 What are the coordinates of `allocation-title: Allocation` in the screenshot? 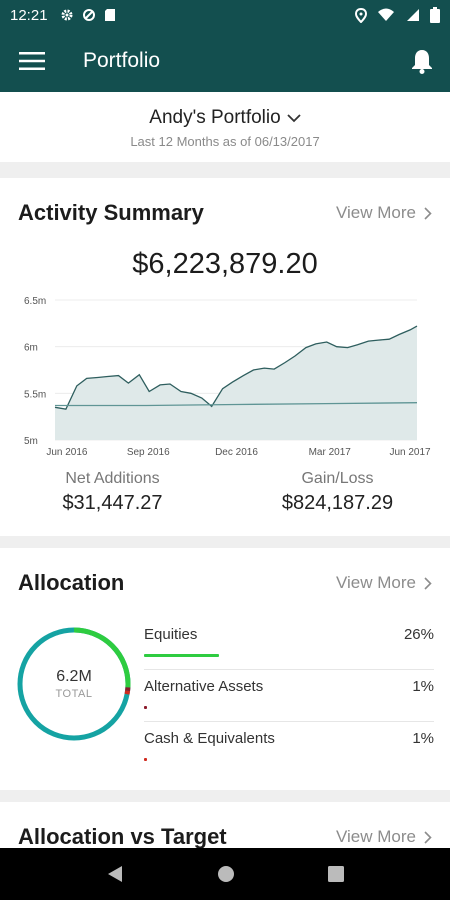 It's located at (71, 582).